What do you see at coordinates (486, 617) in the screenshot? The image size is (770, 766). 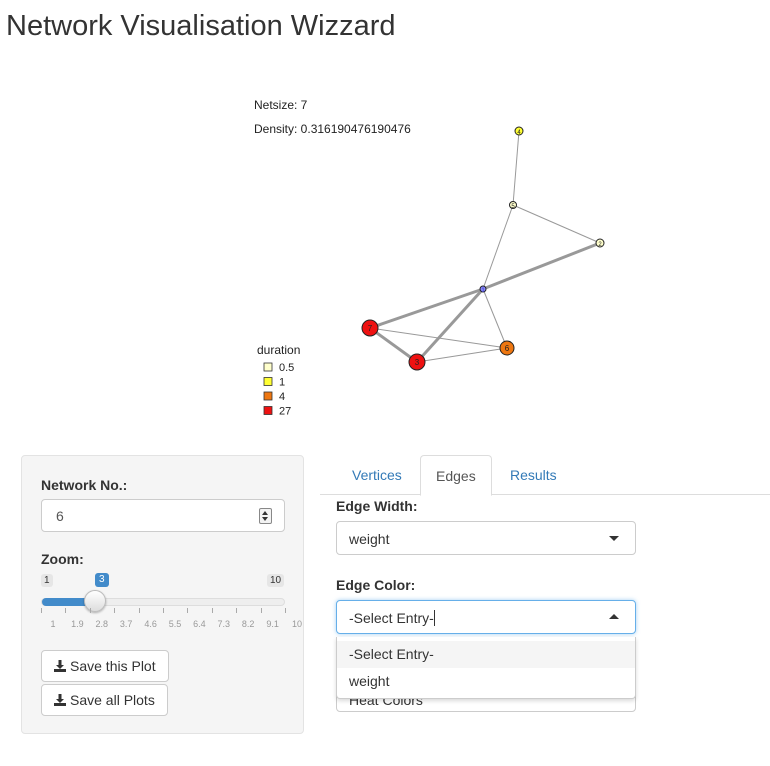 I see `edge-color-select: -Select Entry-` at bounding box center [486, 617].